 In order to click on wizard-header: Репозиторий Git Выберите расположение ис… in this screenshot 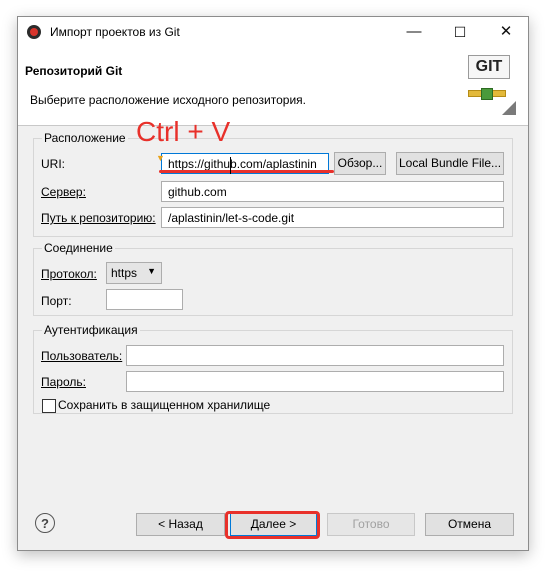, I will do `click(273, 86)`.